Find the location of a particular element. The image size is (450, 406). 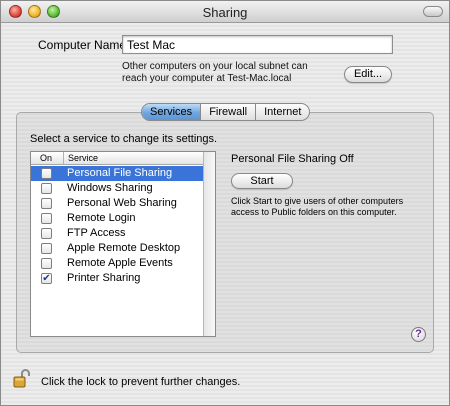

service-row: Personal Web Sharing is located at coordinates (117, 203).